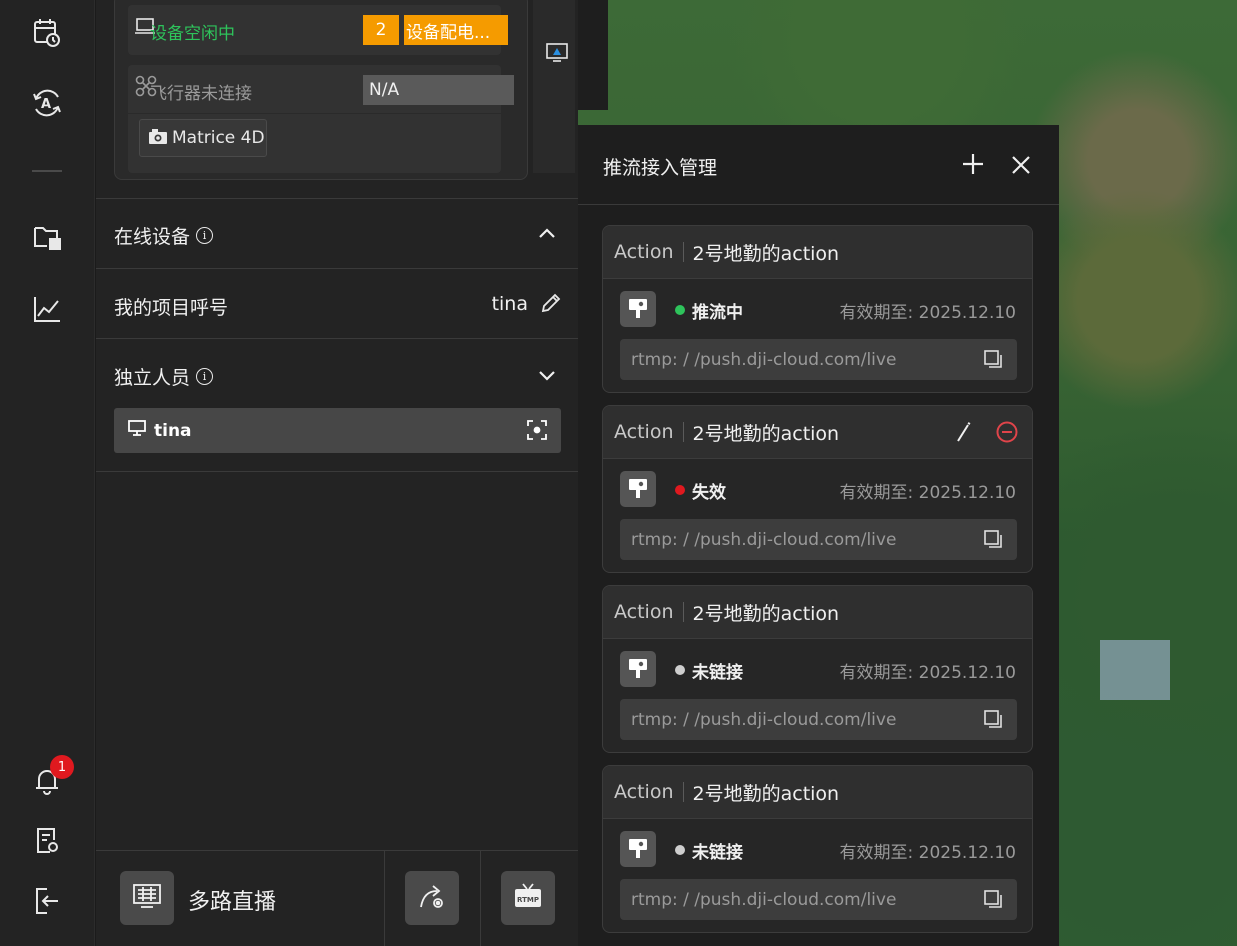 The width and height of the screenshot is (1237, 946). I want to click on close-icon, so click(1021, 167).